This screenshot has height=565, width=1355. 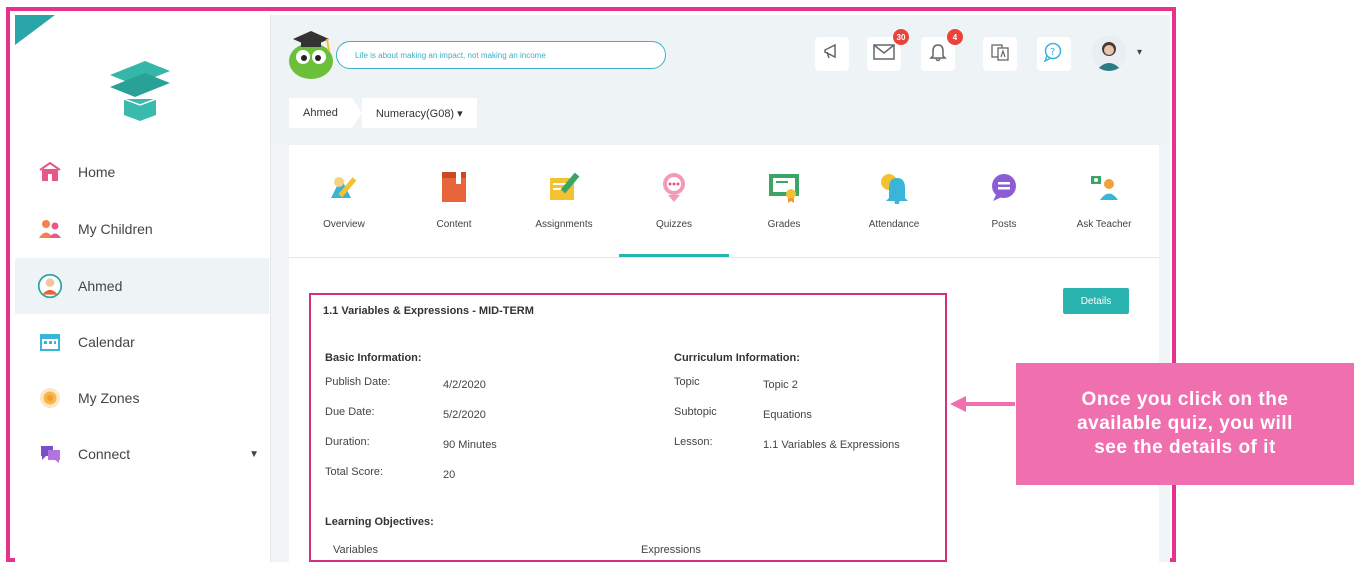 What do you see at coordinates (695, 412) in the screenshot?
I see `subtopic-label: Subtopic` at bounding box center [695, 412].